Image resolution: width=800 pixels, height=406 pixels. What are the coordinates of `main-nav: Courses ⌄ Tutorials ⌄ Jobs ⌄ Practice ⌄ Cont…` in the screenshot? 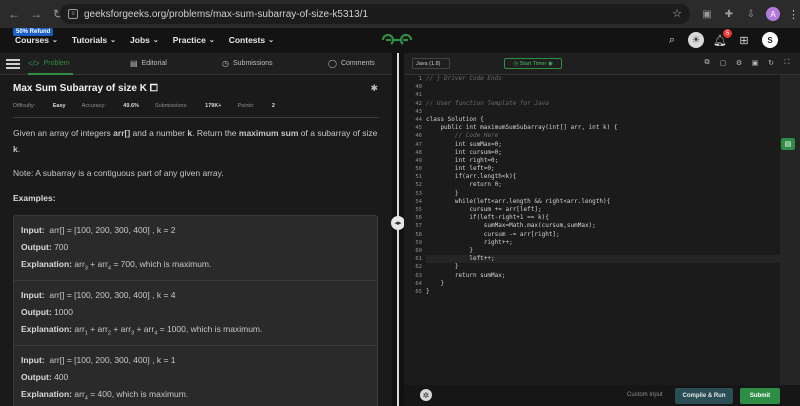 It's located at (151, 40).